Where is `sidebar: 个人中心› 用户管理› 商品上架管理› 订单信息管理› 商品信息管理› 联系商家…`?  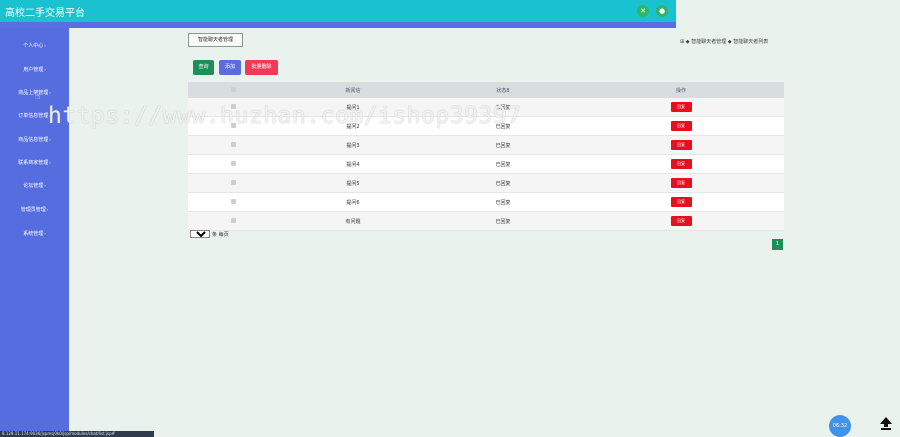
sidebar: 个人中心› 用户管理› 商品上架管理› 订单信息管理› 商品信息管理› 联系商家… is located at coordinates (34, 232).